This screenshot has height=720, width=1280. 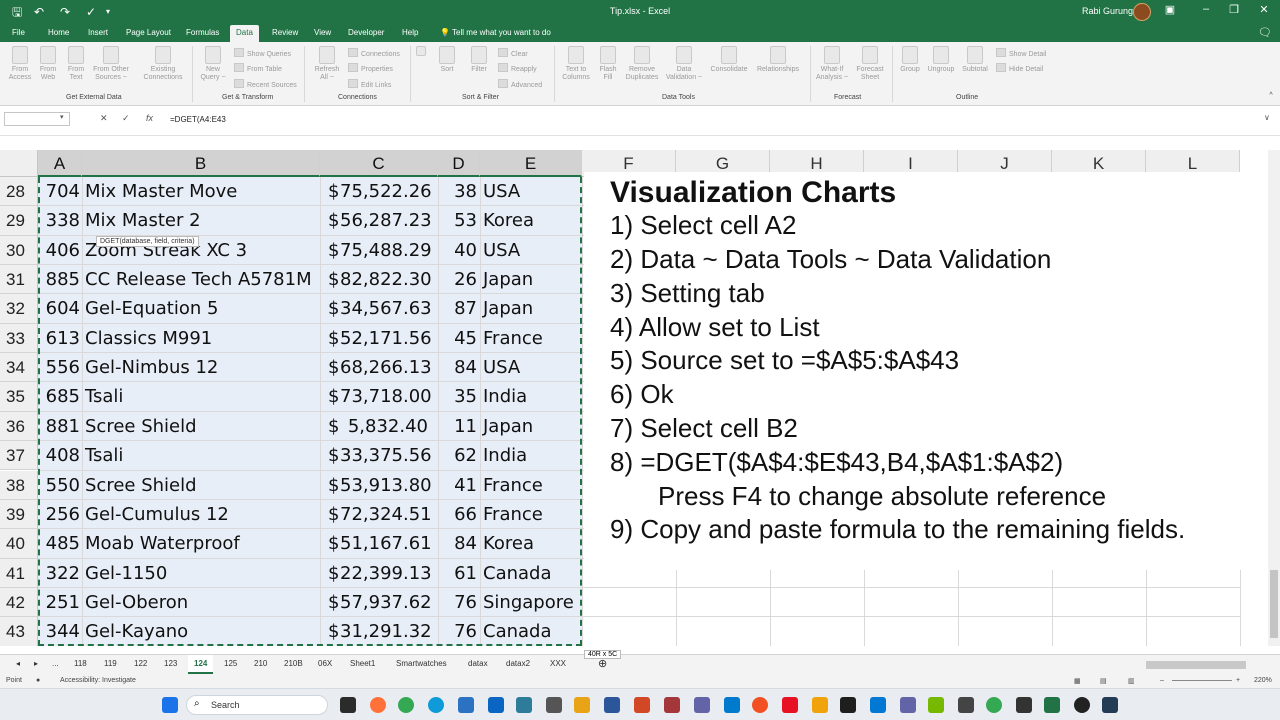 I want to click on data-validation-button: Data Validation ~, so click(x=684, y=64).